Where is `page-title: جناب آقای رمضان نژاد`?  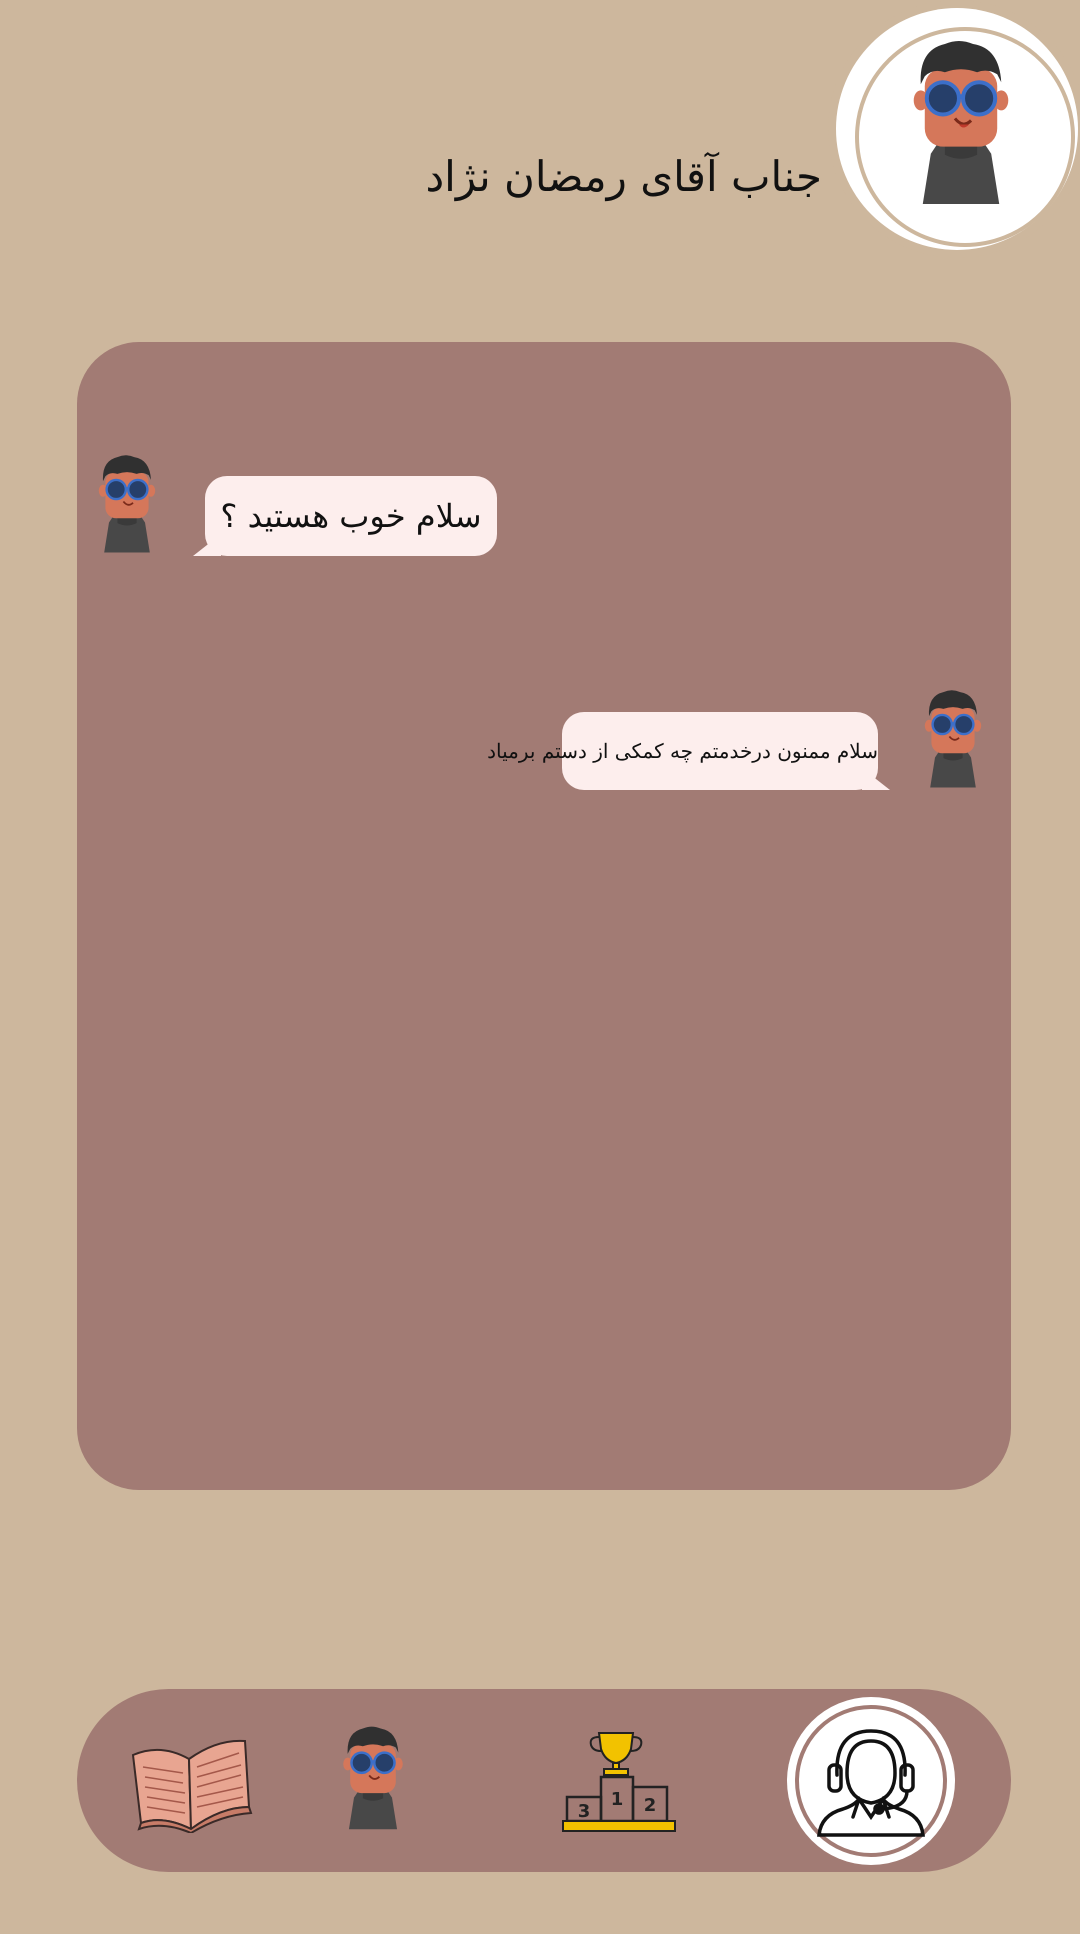 page-title: جناب آقای رمضان نژاد is located at coordinates (623, 176).